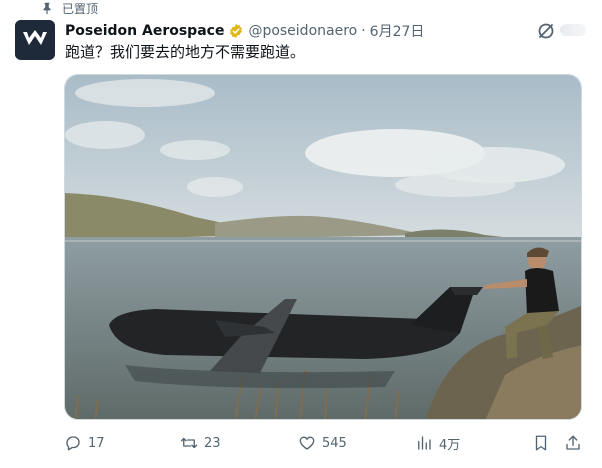 Image resolution: width=602 pixels, height=468 pixels. I want to click on tweet-date: 6月27日, so click(397, 31).